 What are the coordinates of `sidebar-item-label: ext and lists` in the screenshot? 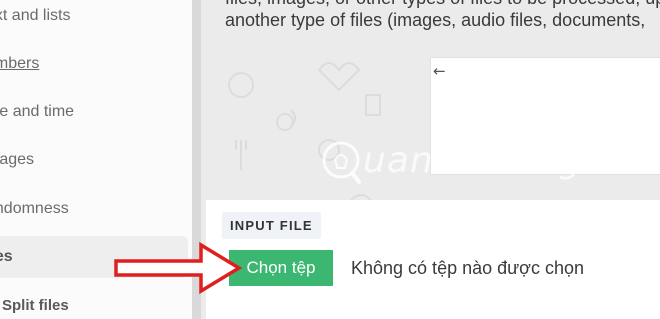 It's located at (35, 15).